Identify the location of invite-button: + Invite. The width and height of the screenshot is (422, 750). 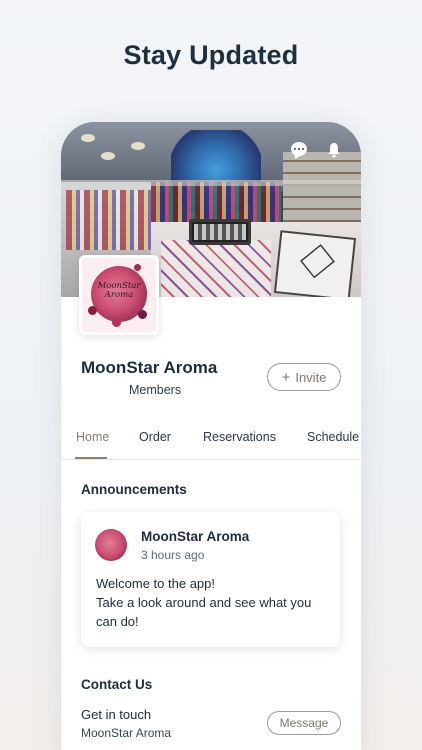
(304, 377).